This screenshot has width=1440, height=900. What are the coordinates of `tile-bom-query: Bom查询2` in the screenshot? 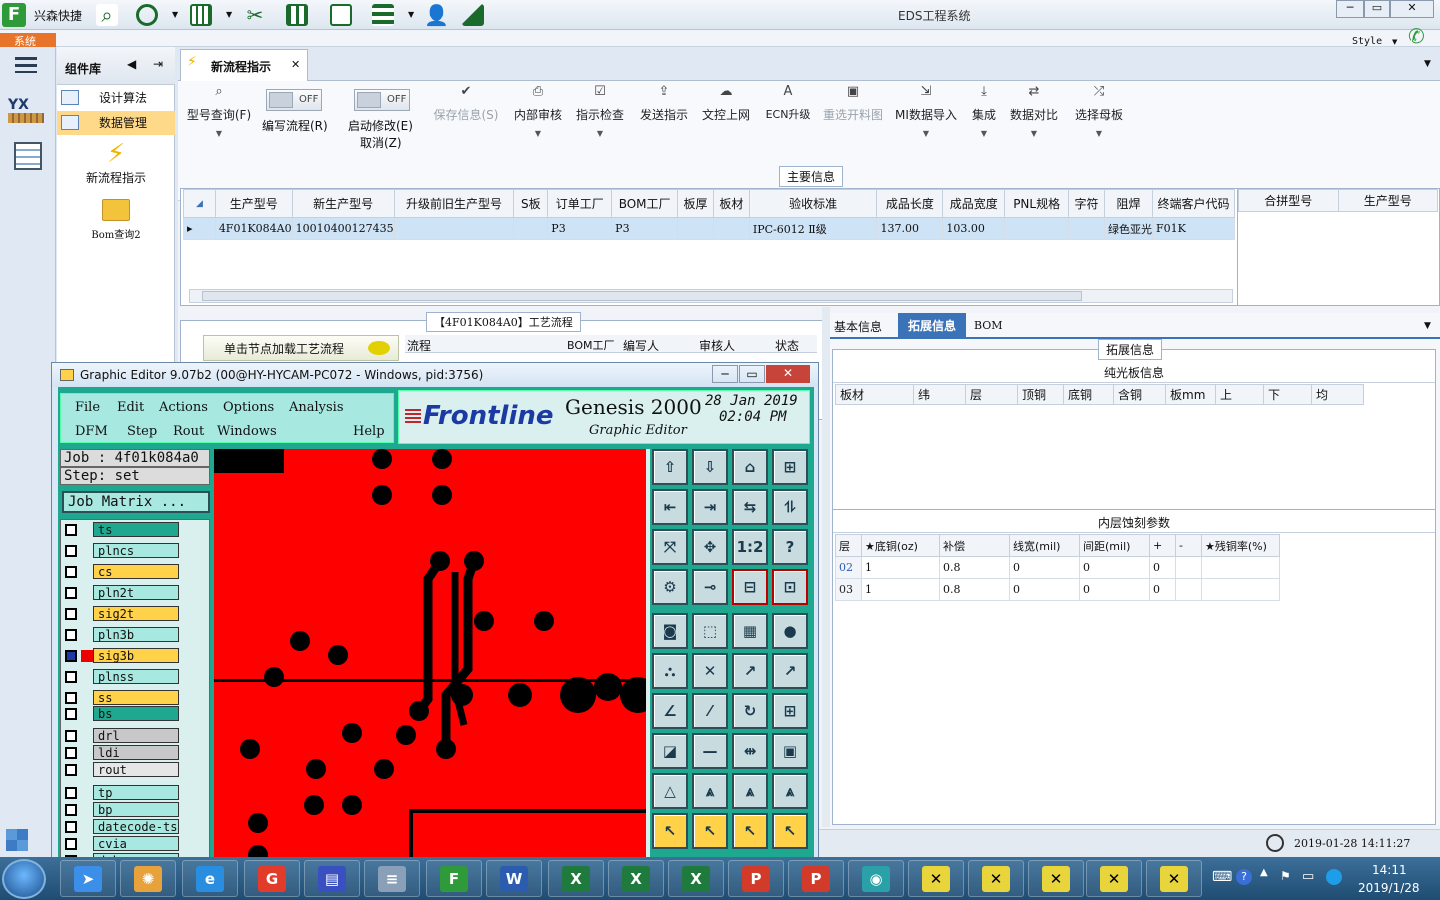 It's located at (116, 221).